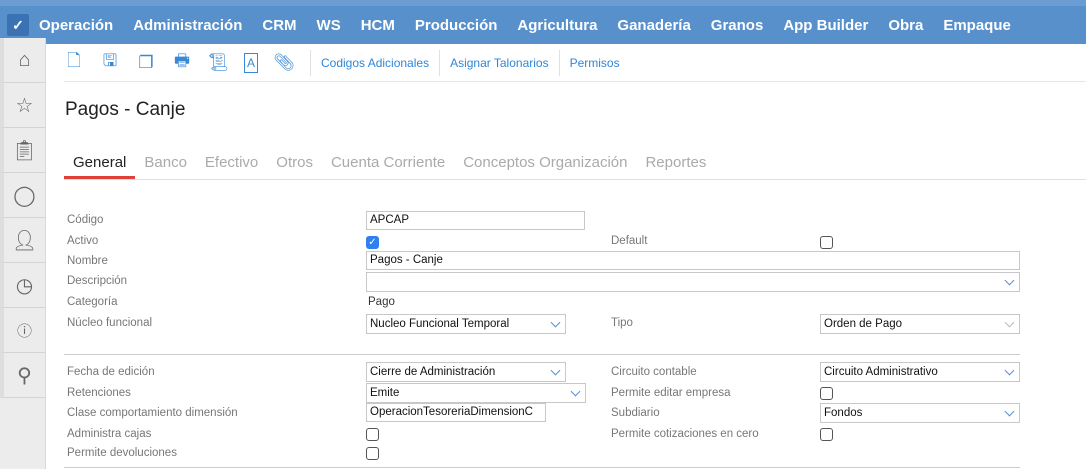  Describe the element at coordinates (456, 412) in the screenshot. I see `clase-input: OperacionTesoreriaDimensionC` at that location.